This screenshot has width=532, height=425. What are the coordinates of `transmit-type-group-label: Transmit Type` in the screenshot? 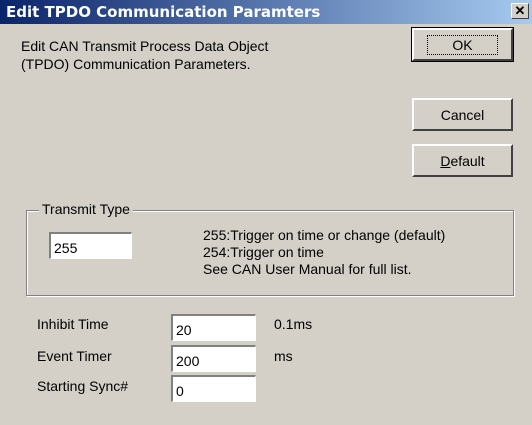 It's located at (86, 209).